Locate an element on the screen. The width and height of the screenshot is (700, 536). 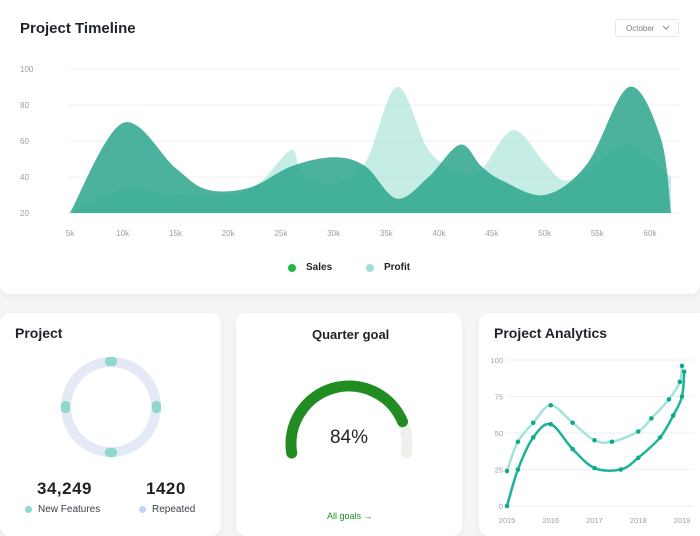
ring-handle-left is located at coordinates (65, 407).